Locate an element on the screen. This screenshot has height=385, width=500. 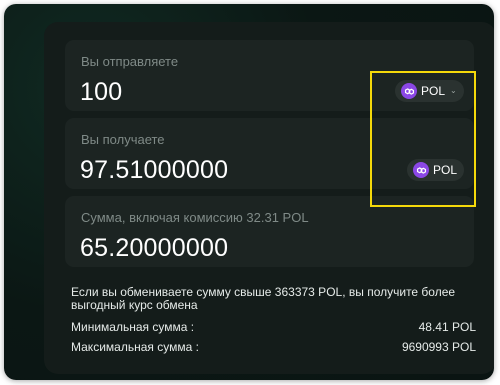
max-amount-label: Максимальная сумма : is located at coordinates (135, 347).